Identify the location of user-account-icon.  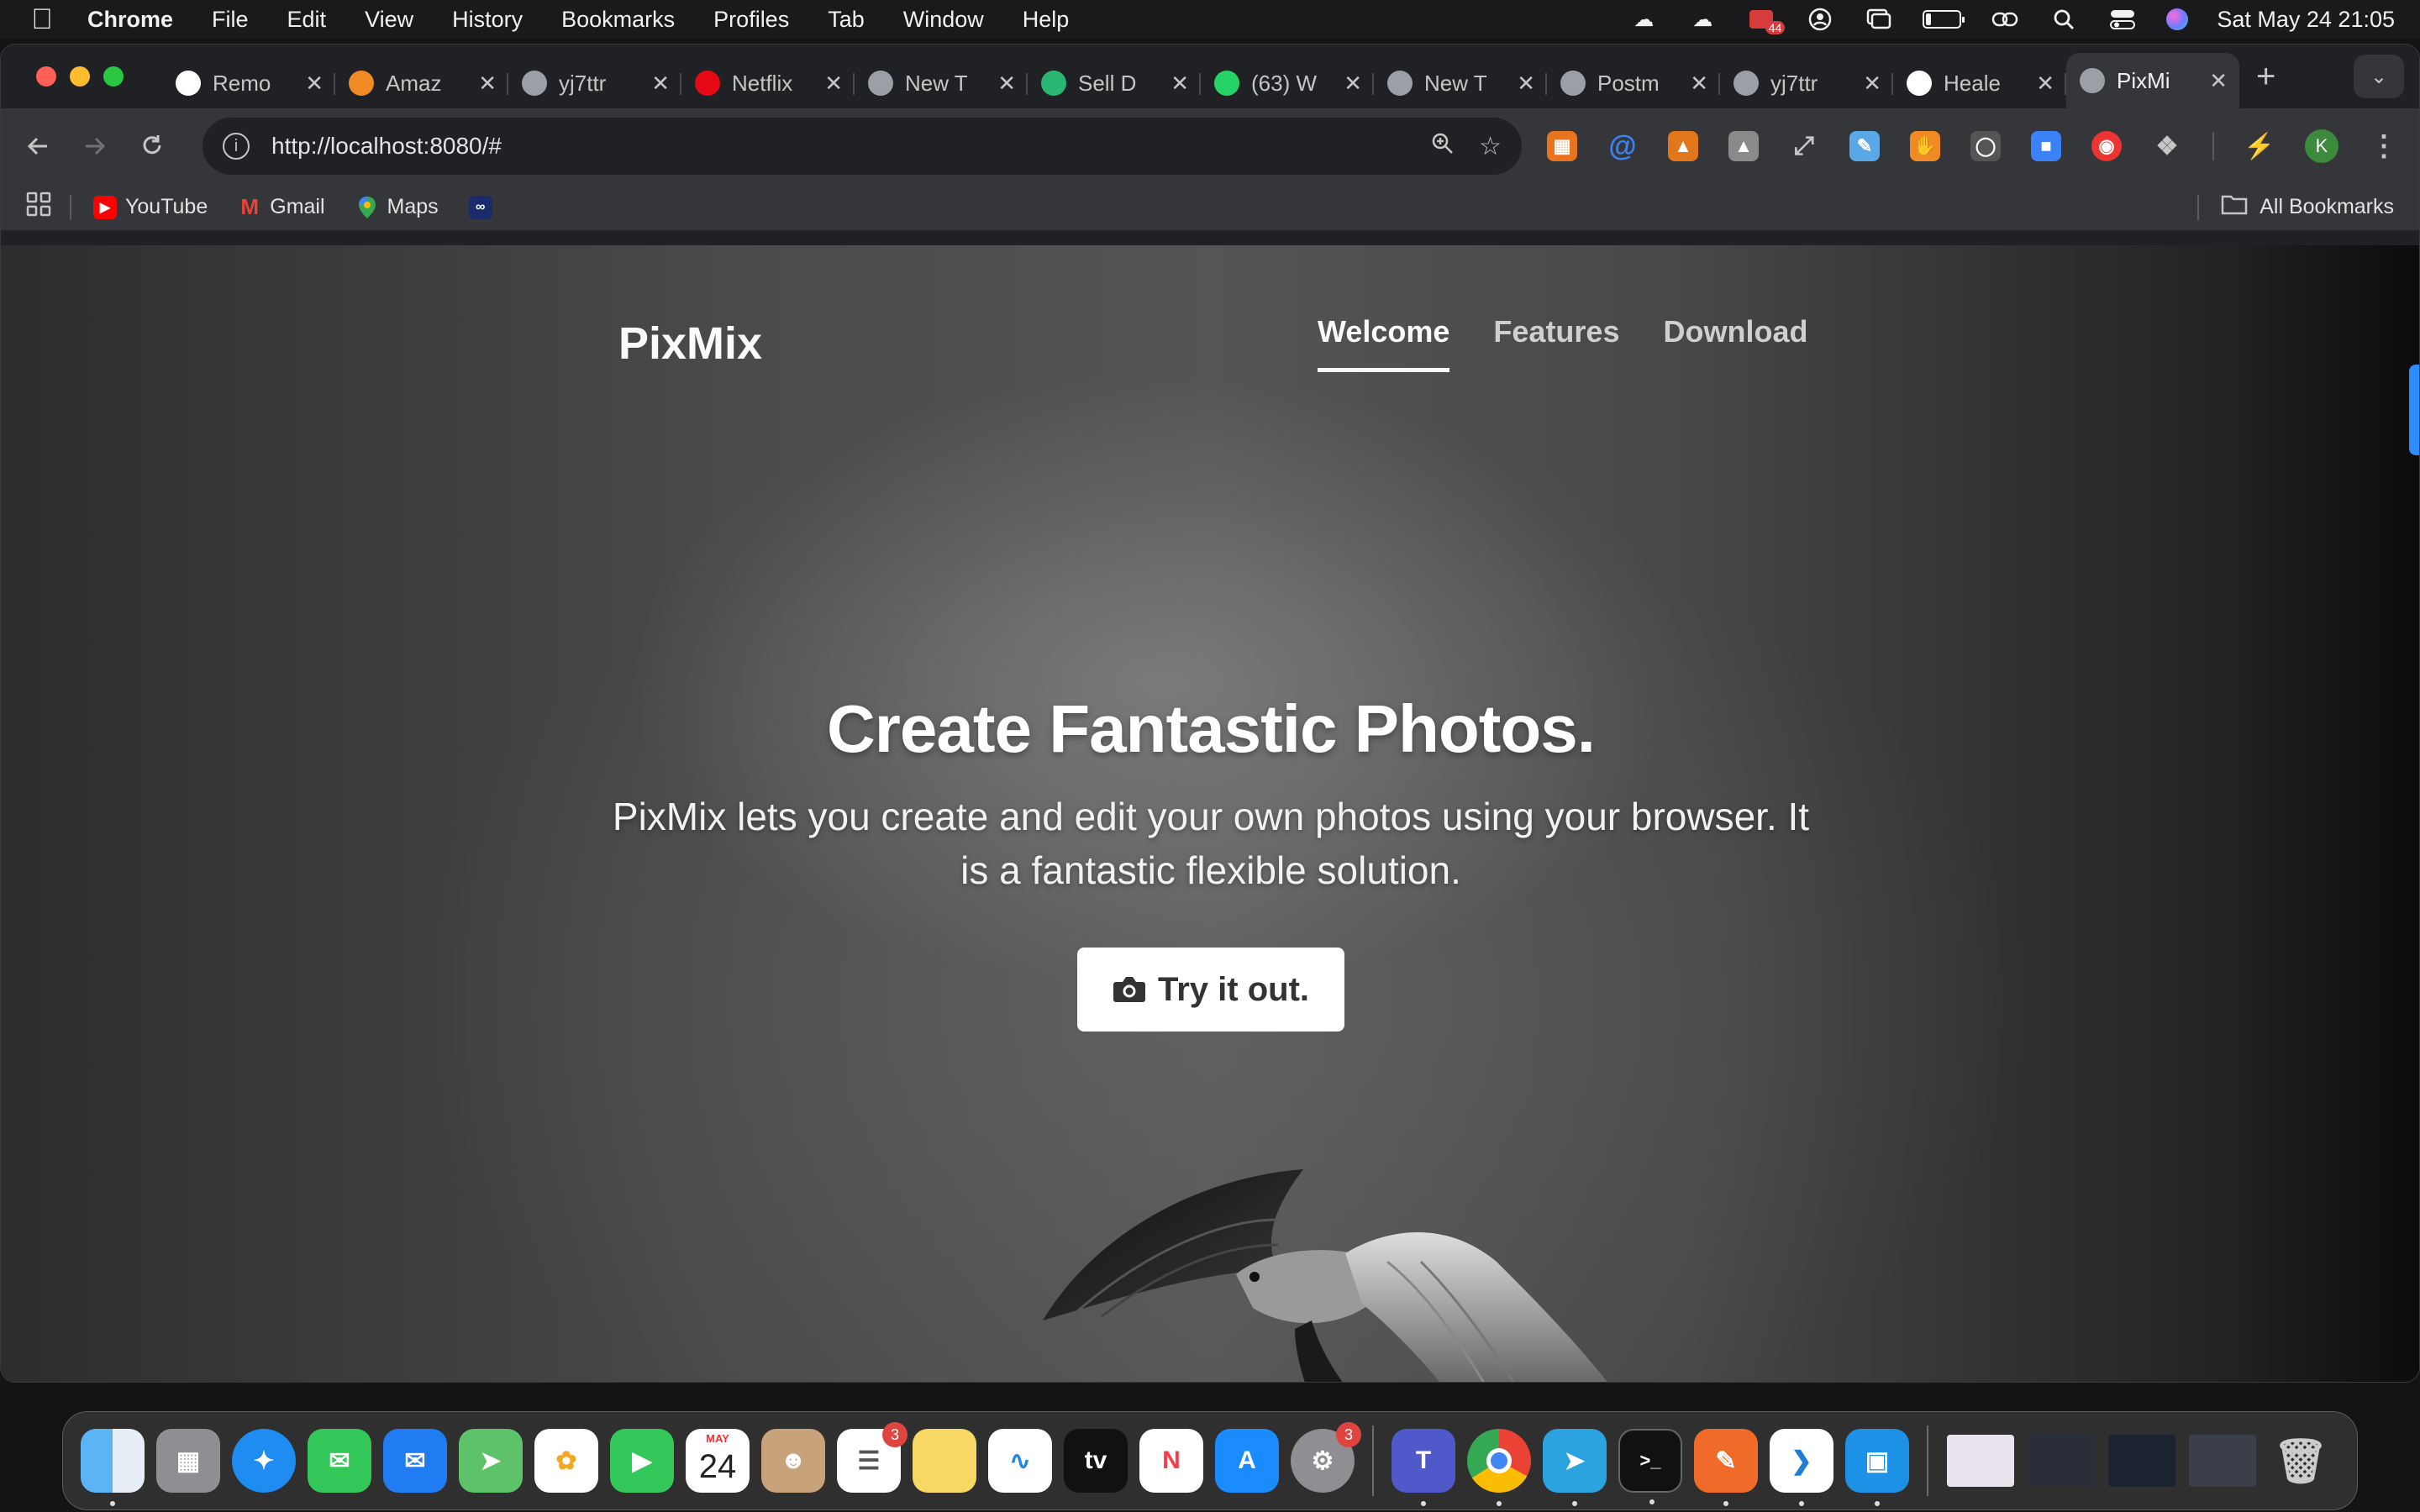
(1820, 19).